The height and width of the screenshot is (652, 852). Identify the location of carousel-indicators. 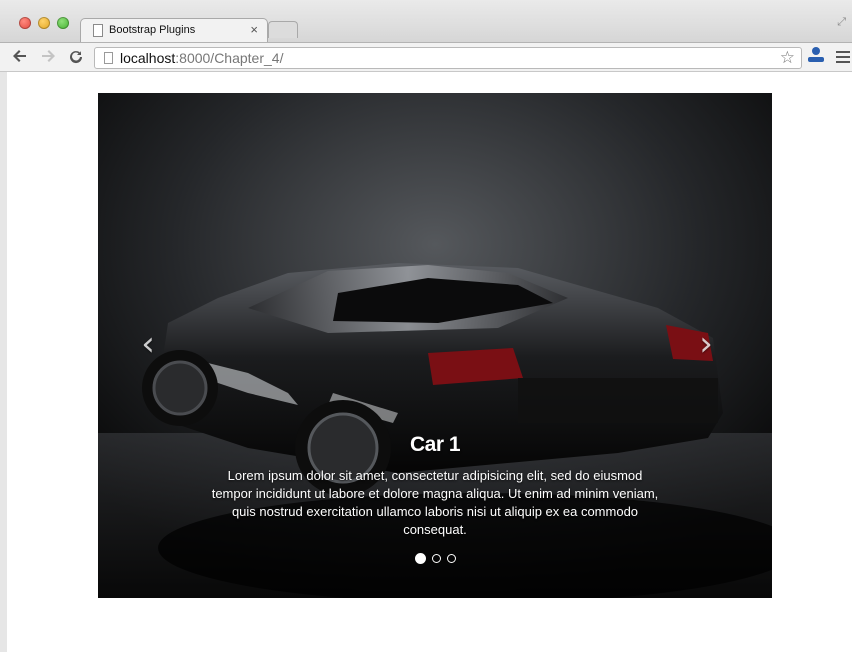
(435, 558).